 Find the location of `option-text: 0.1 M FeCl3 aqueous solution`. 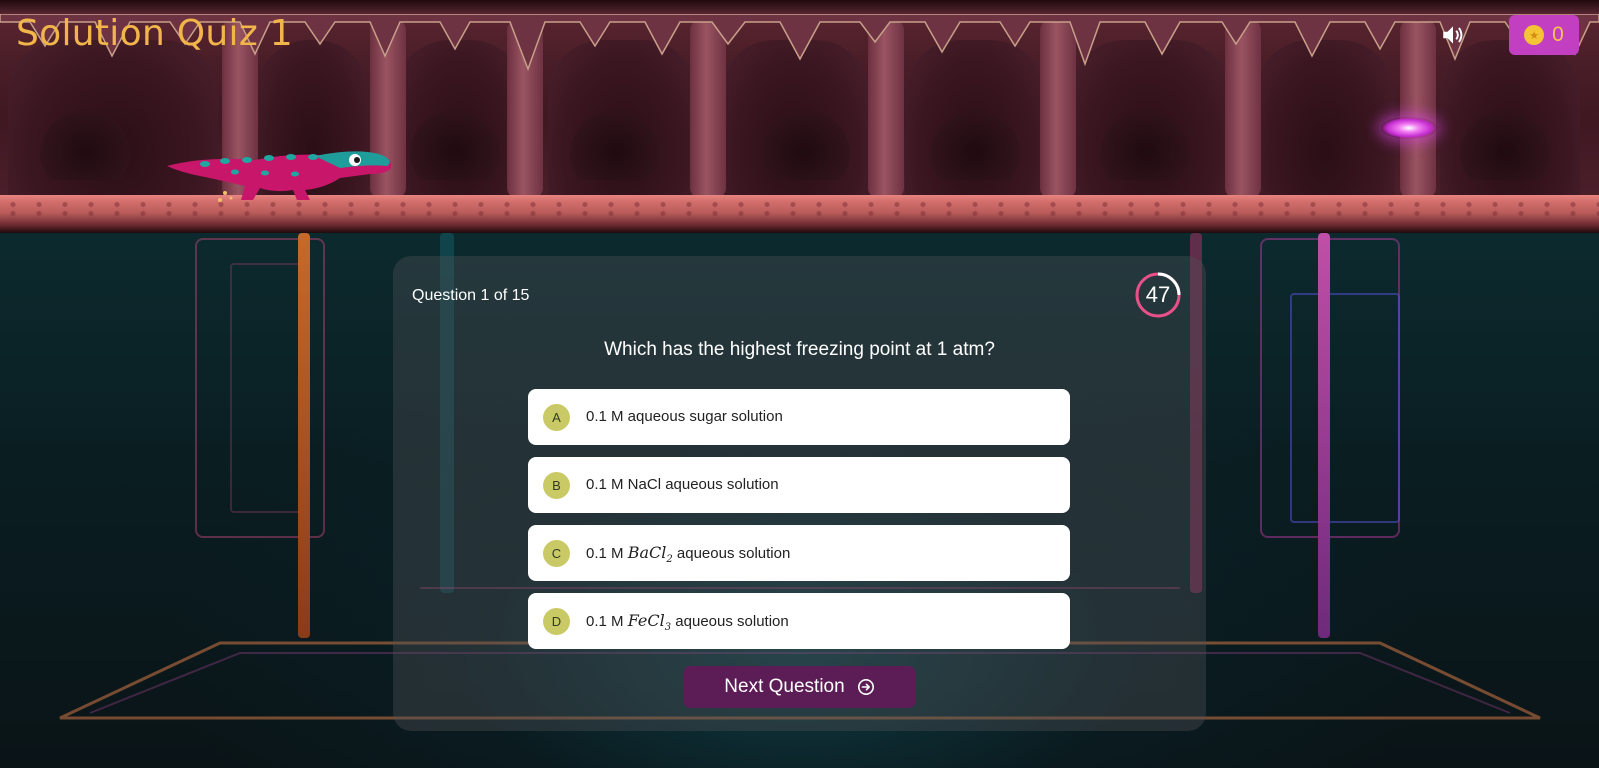

option-text: 0.1 M FeCl3 aqueous solution is located at coordinates (687, 621).